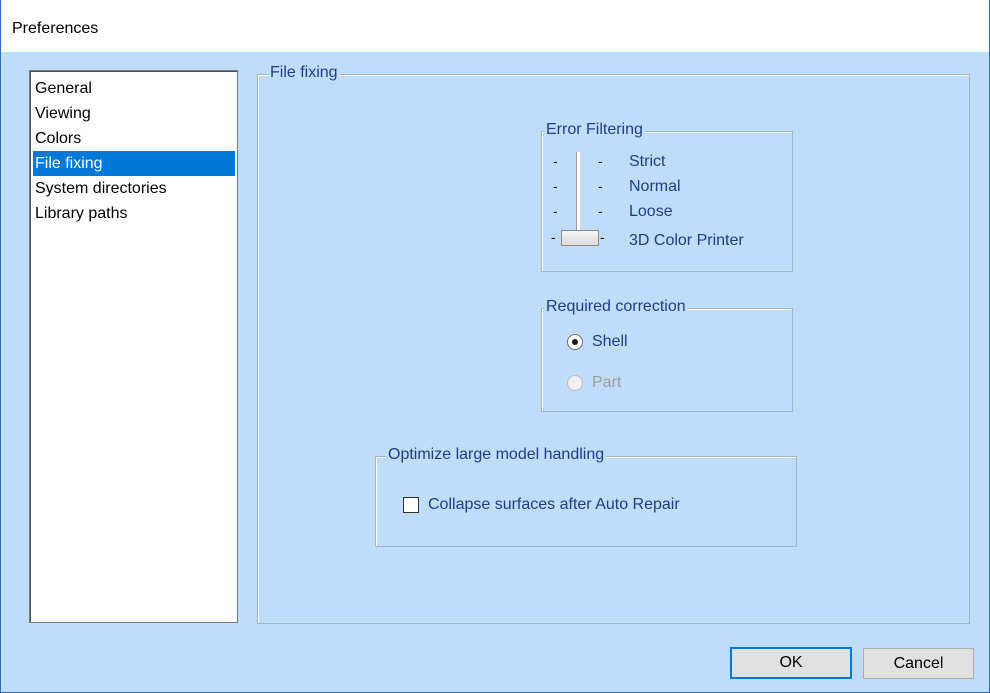  Describe the element at coordinates (655, 186) in the screenshot. I see `level-label-normal: Normal` at that location.